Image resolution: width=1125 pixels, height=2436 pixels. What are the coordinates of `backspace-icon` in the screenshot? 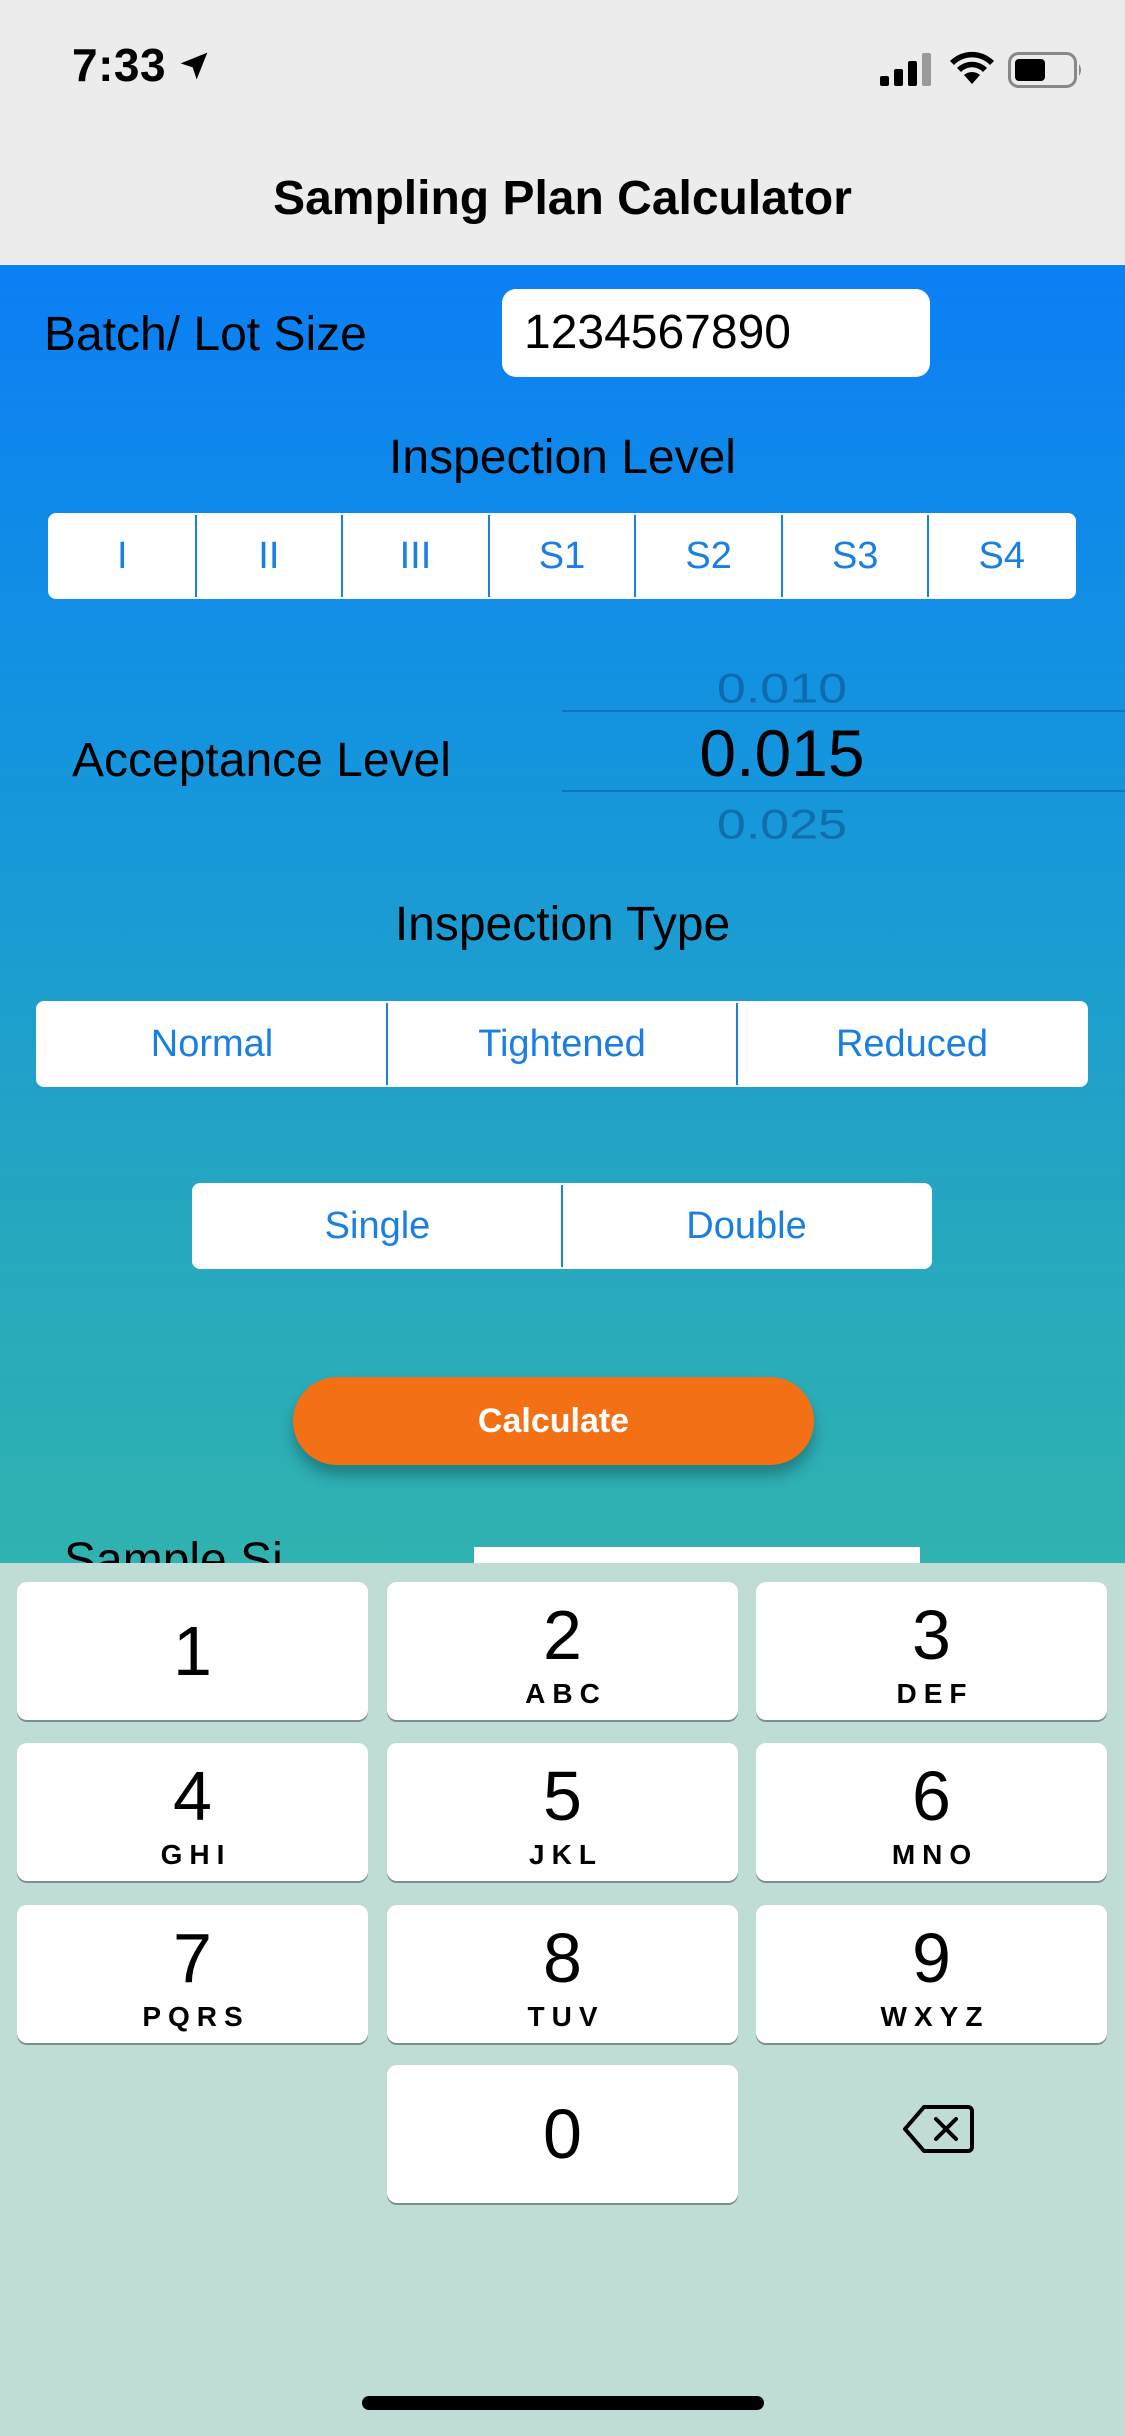 It's located at (938, 2129).